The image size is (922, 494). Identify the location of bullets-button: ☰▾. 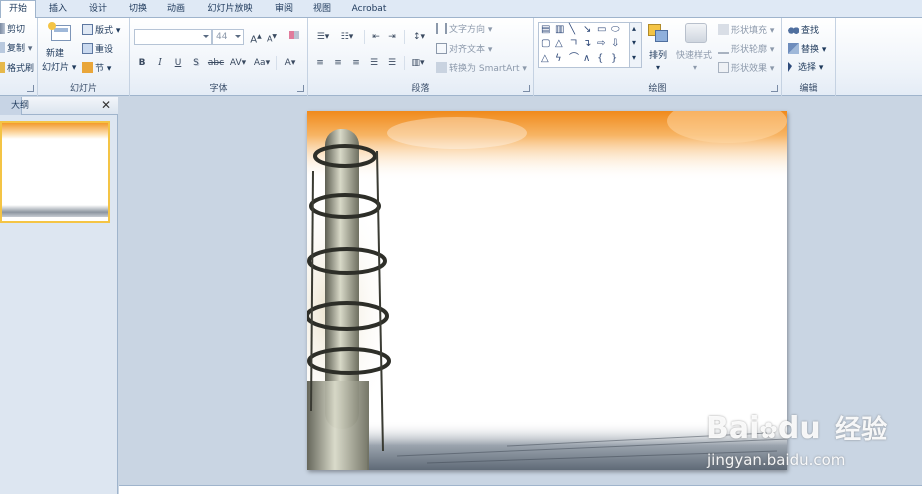
(323, 37).